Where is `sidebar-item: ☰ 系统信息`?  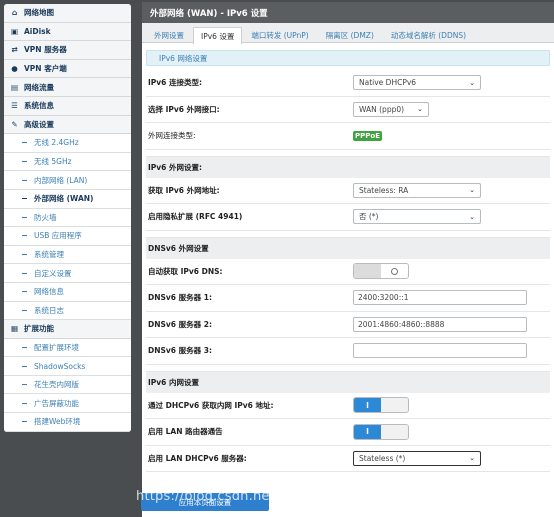
sidebar-item: ☰ 系统信息 is located at coordinates (67, 106).